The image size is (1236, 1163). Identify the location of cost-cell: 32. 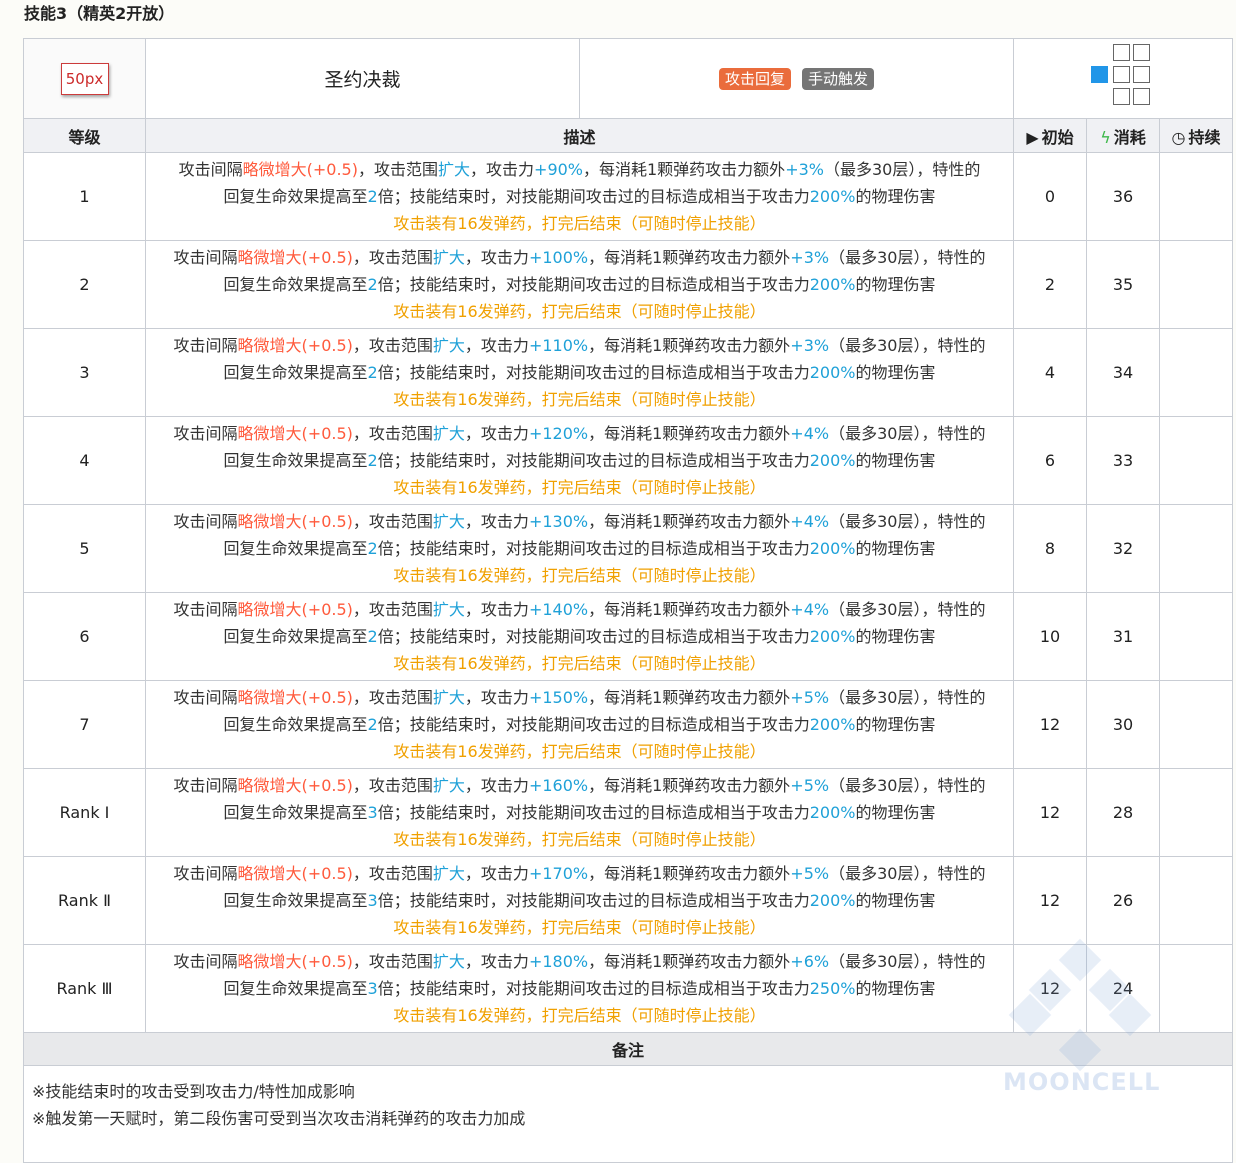
(1123, 548).